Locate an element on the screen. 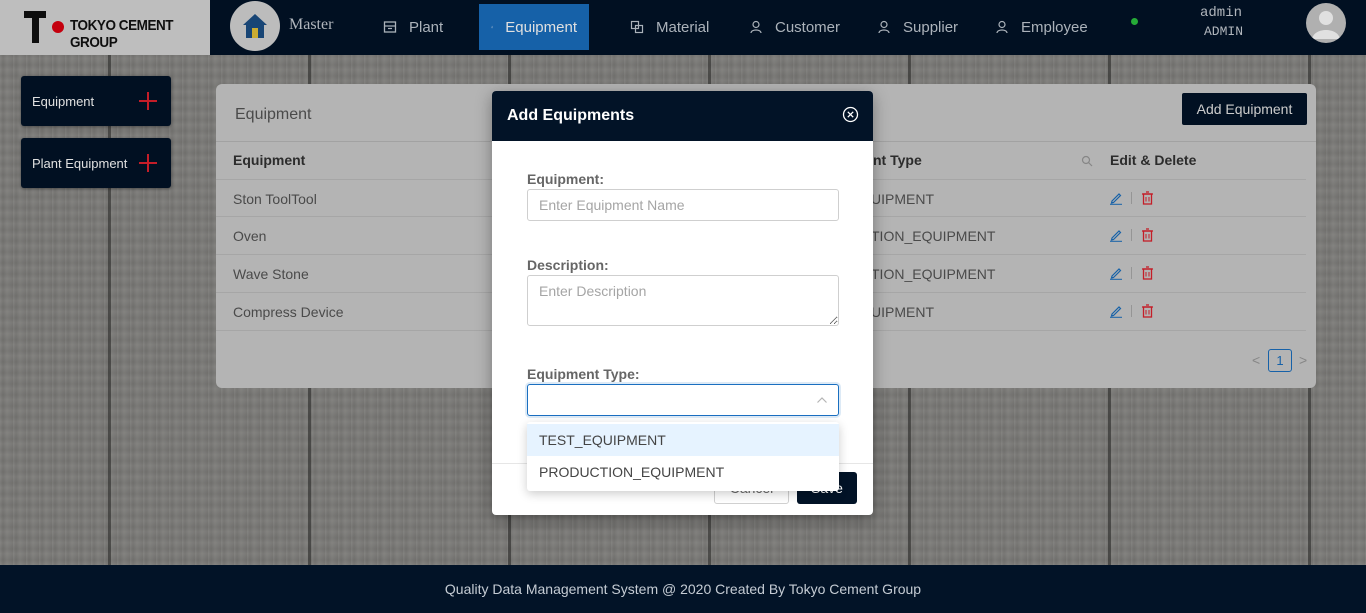 This screenshot has width=1366, height=613. card-title: Equipment is located at coordinates (273, 114).